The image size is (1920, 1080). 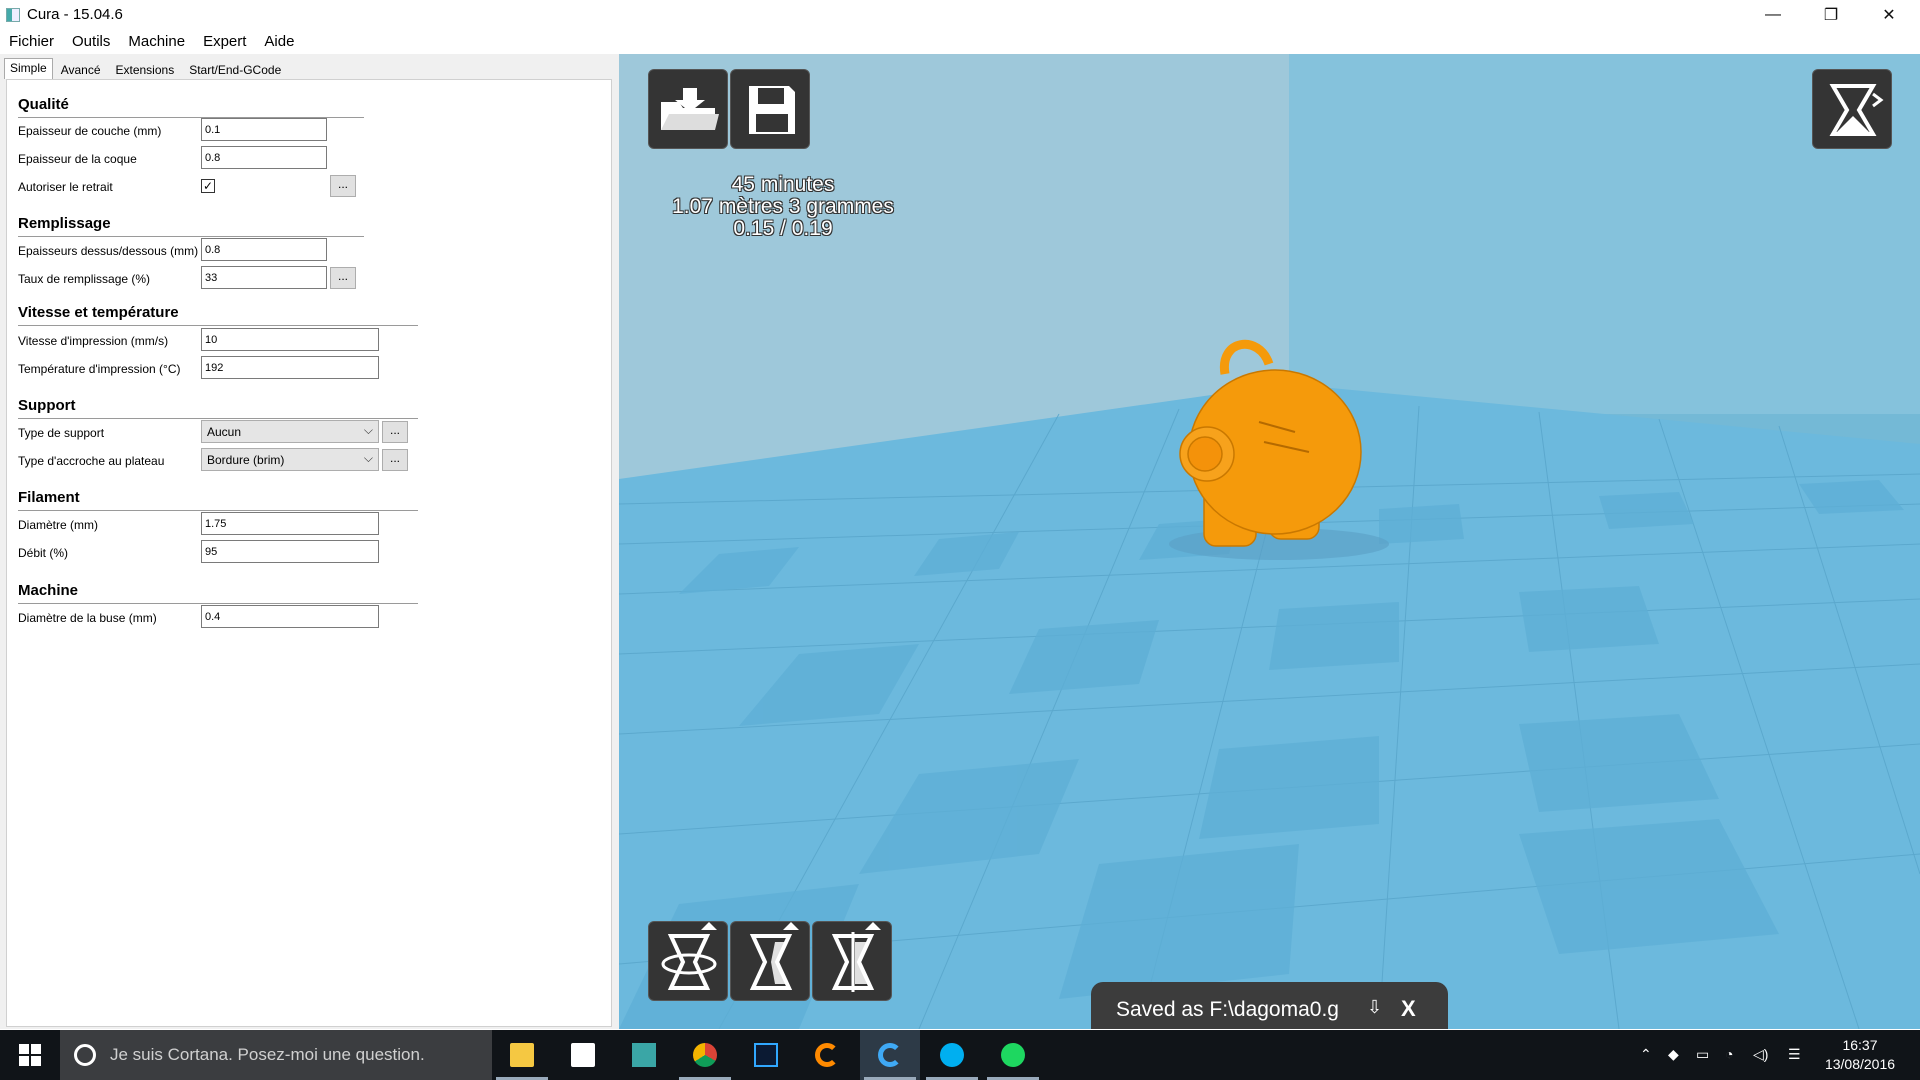 What do you see at coordinates (1794, 1054) in the screenshot?
I see `notifications-icon: ☰` at bounding box center [1794, 1054].